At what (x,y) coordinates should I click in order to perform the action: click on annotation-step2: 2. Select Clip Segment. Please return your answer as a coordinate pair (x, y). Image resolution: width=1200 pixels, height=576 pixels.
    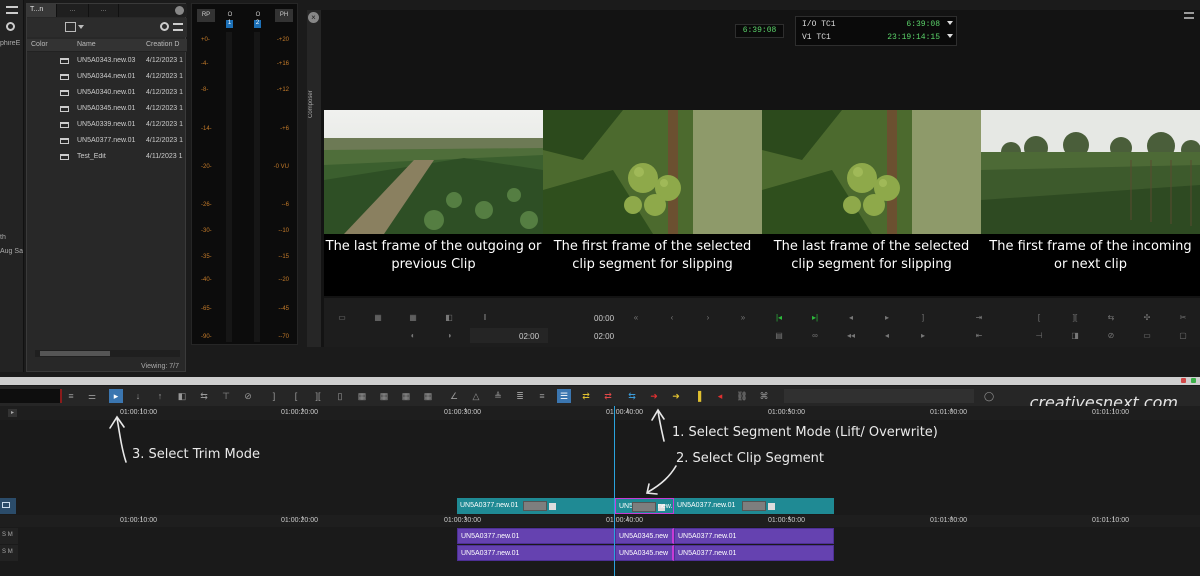
    Looking at the image, I should click on (750, 458).